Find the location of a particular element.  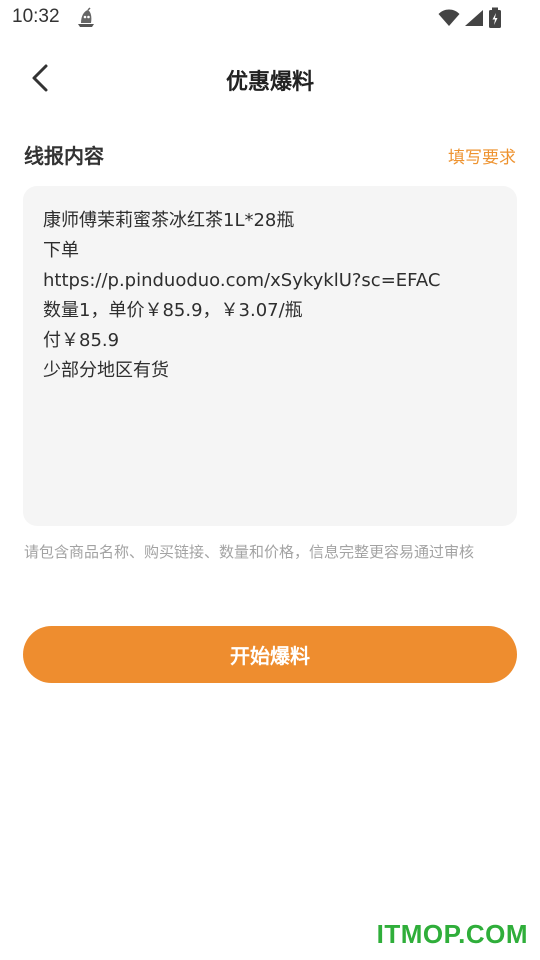

wifi-icon is located at coordinates (449, 20).